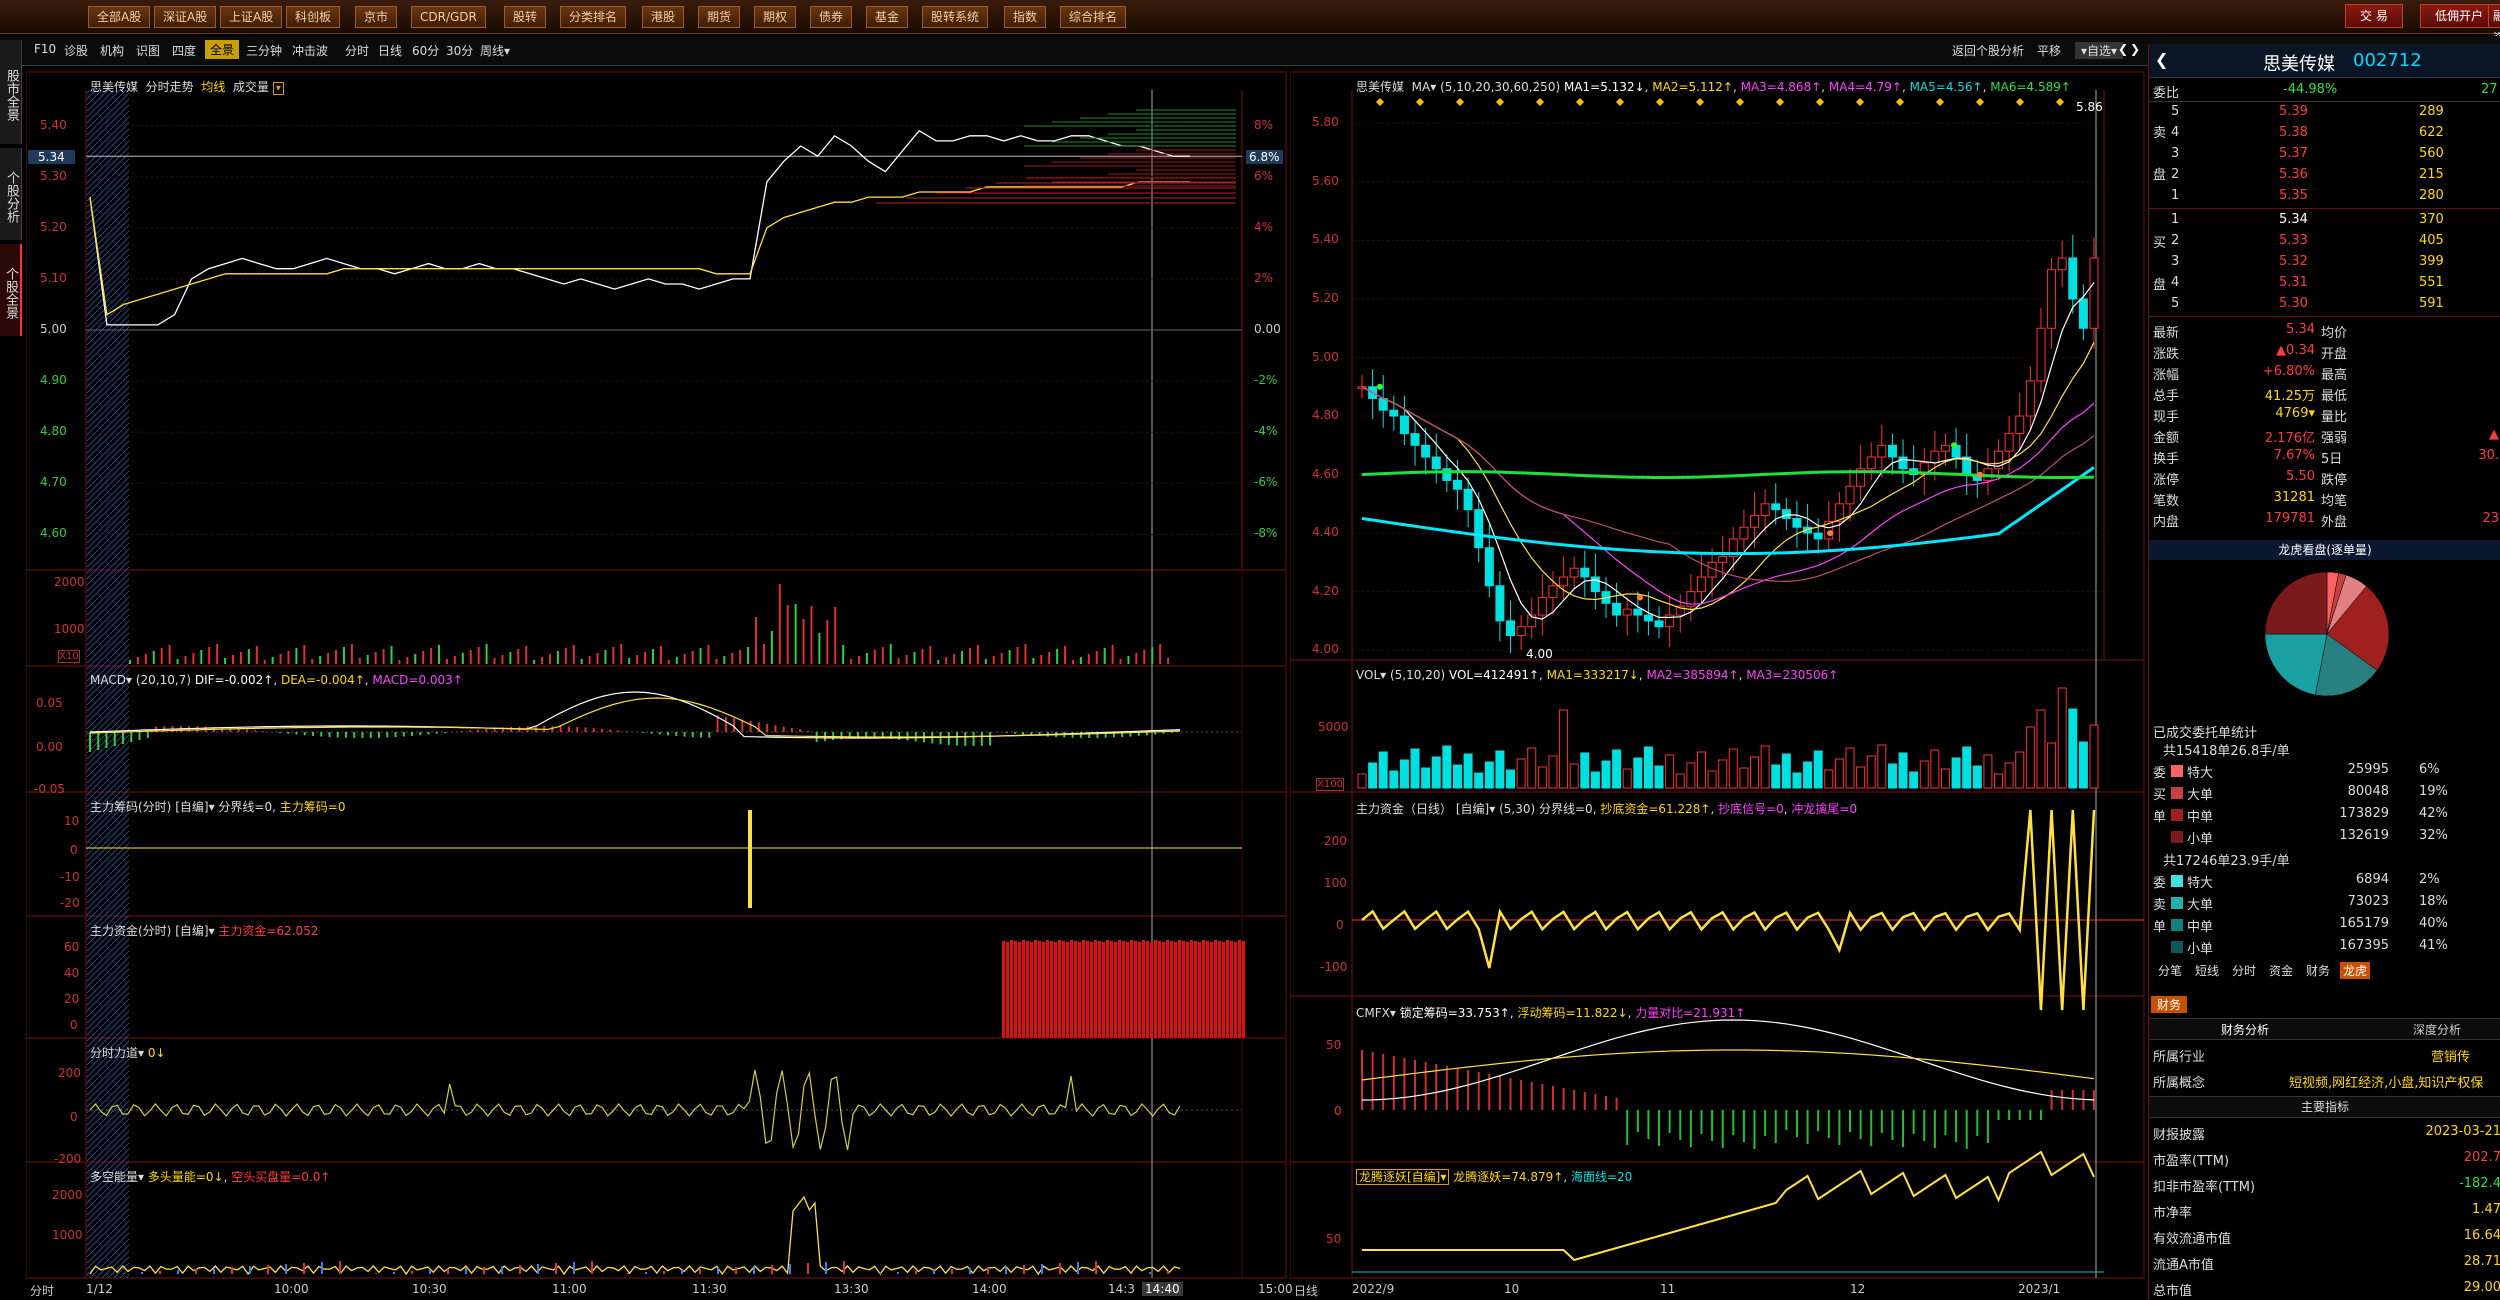 The image size is (2500, 1300). Describe the element at coordinates (2245, 1029) in the screenshot. I see `fin-analysis-tab: 财务分析` at that location.